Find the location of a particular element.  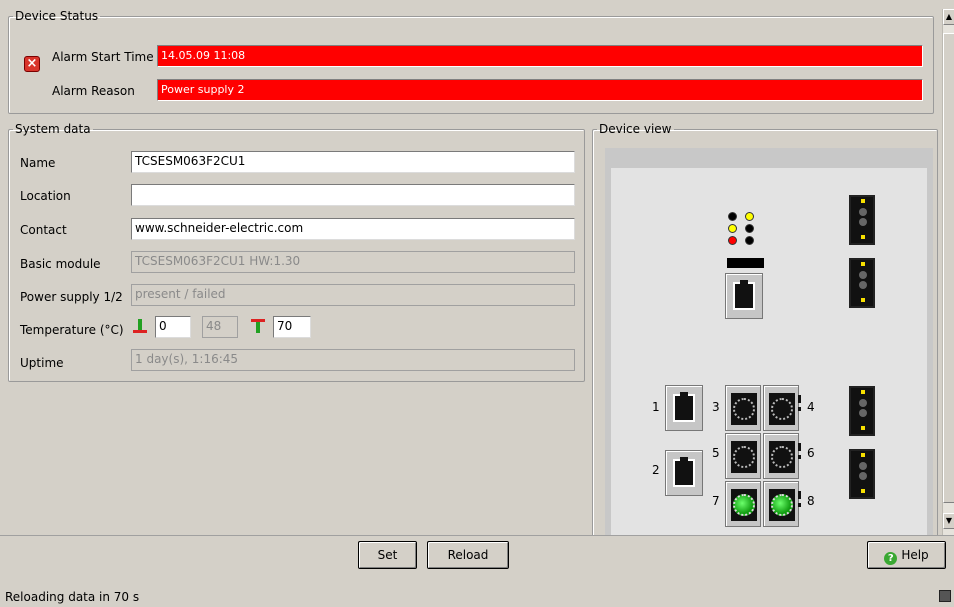

temp-max-icon is located at coordinates (258, 326).